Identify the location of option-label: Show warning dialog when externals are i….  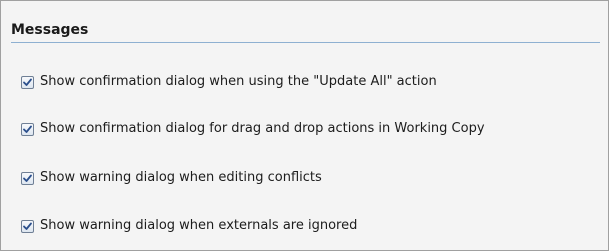
(199, 225).